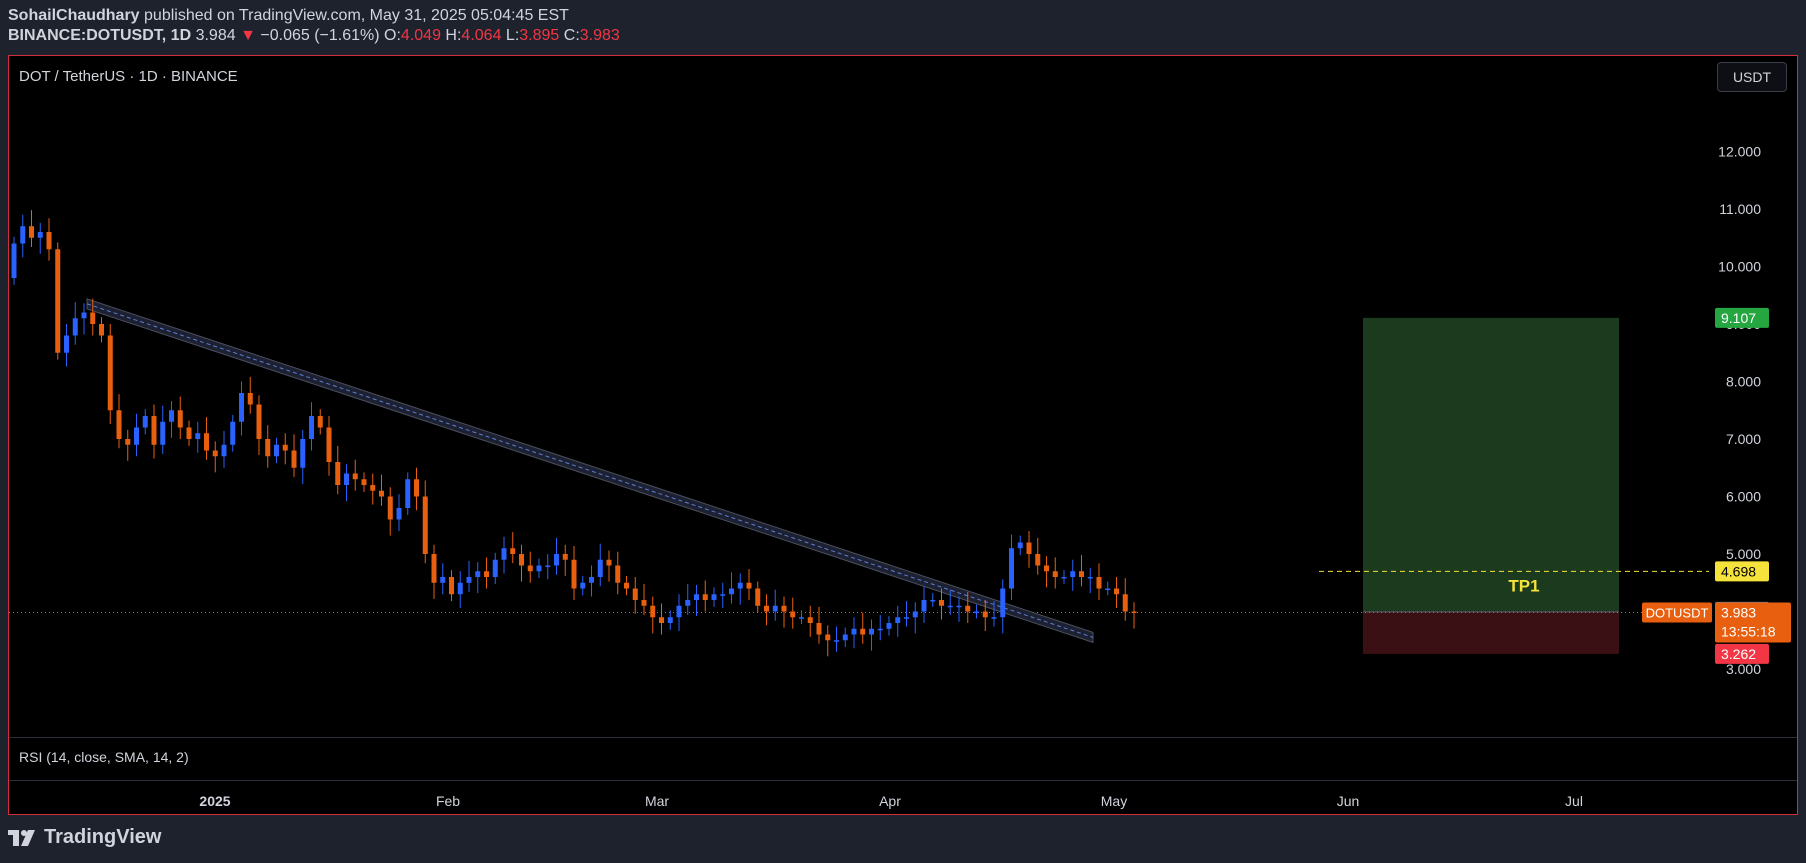 The width and height of the screenshot is (1806, 863). What do you see at coordinates (1491, 464) in the screenshot?
I see `target-zone` at bounding box center [1491, 464].